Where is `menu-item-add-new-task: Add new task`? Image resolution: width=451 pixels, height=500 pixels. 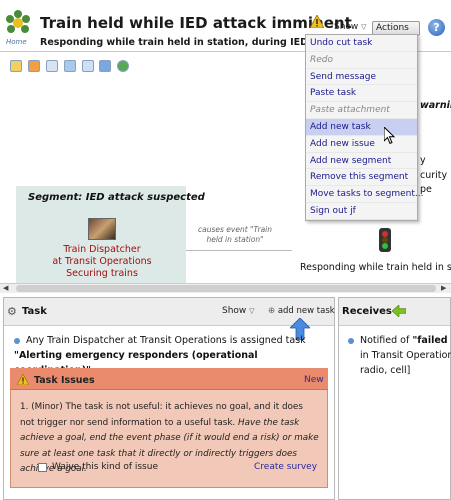 menu-item-add-new-task: Add new task is located at coordinates (361, 127).